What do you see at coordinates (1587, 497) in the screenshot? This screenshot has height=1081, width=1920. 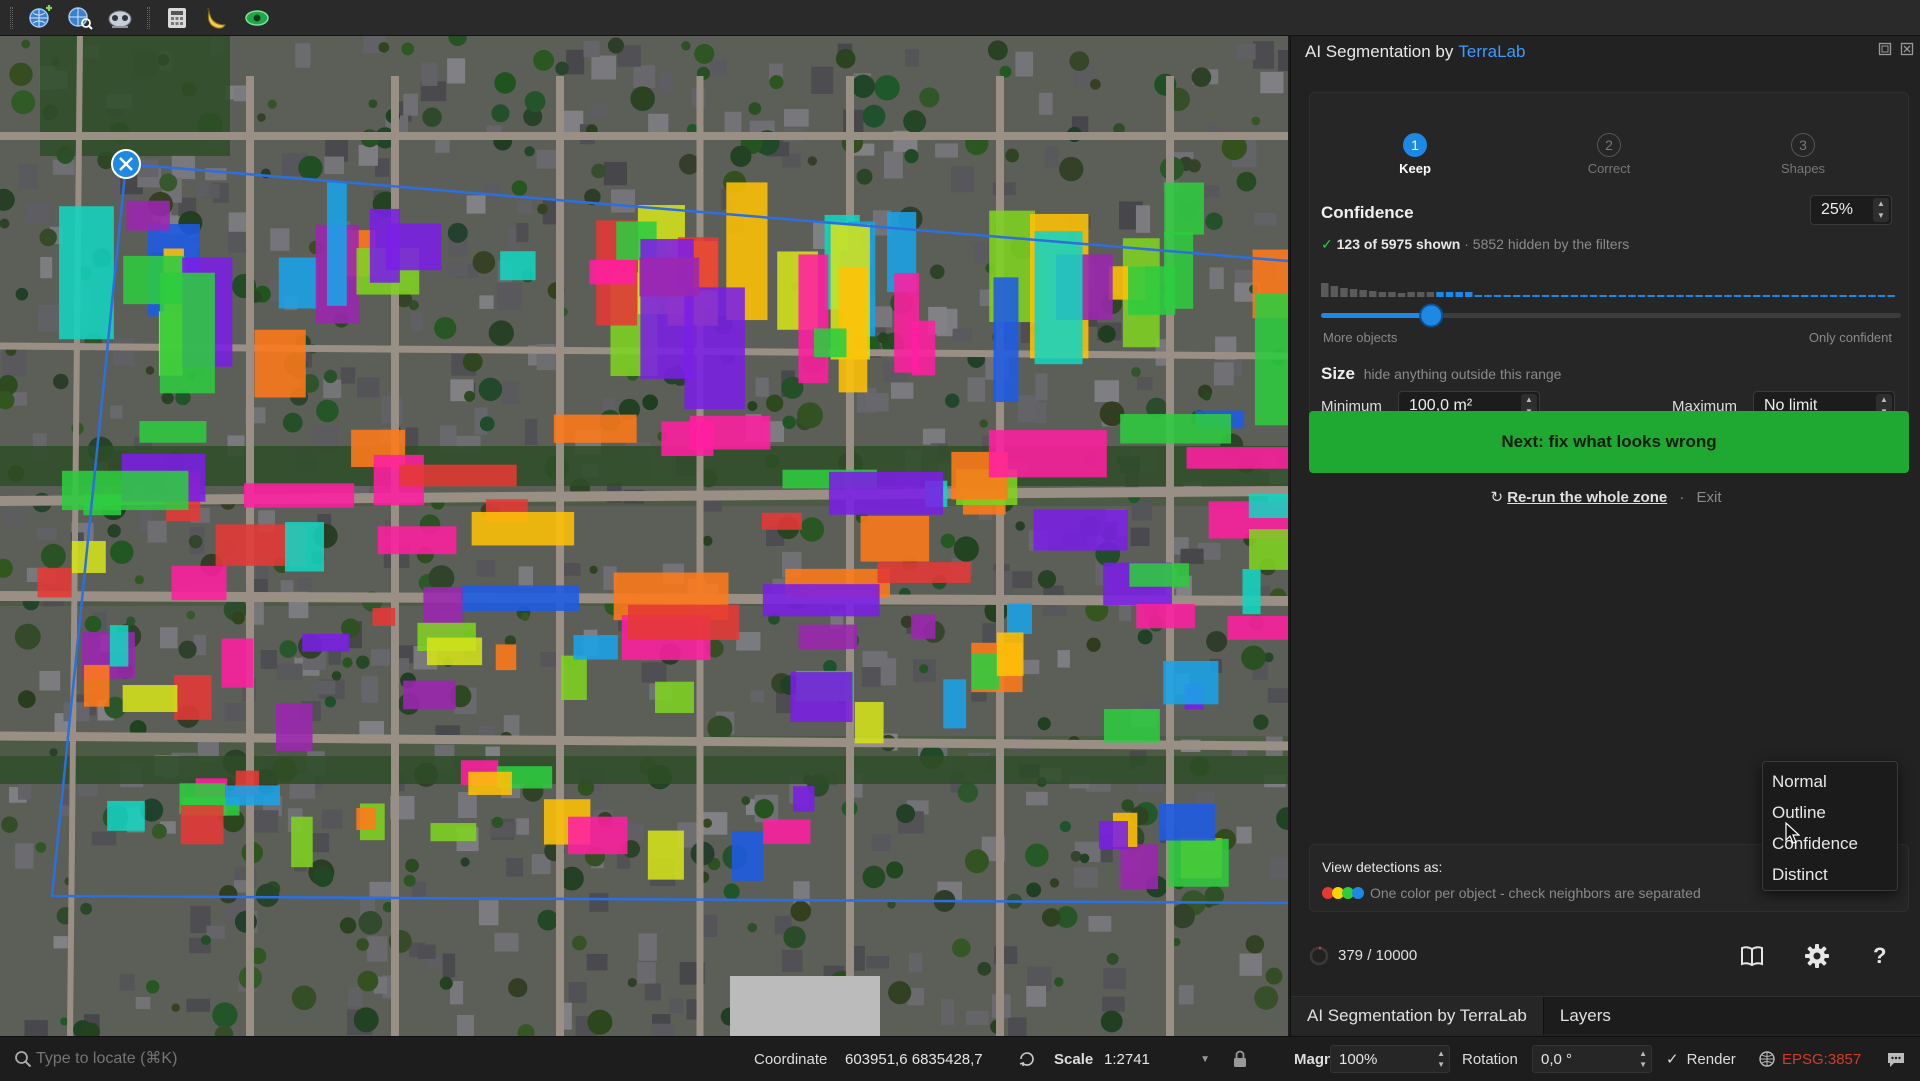 I see `rerun-zone-link: Re-run the whole zone` at bounding box center [1587, 497].